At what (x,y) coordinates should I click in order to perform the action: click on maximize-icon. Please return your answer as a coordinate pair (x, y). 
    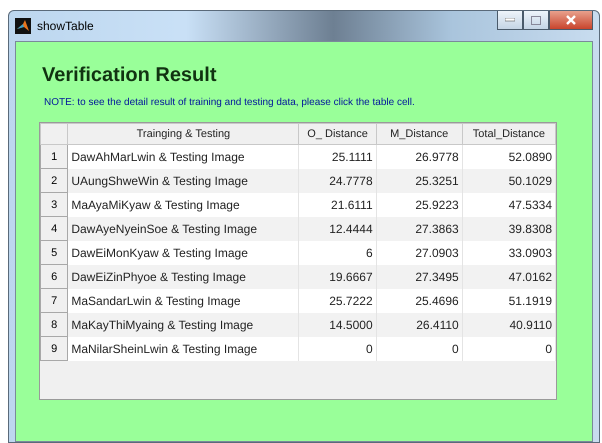
    Looking at the image, I should click on (536, 20).